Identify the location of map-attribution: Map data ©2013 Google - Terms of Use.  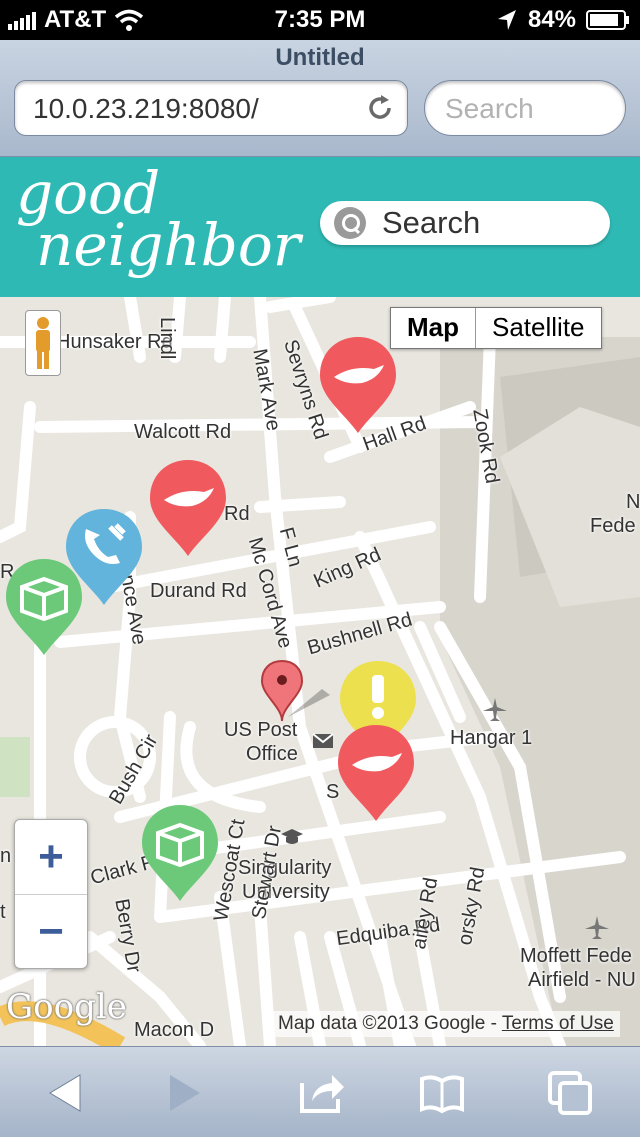
(446, 1024).